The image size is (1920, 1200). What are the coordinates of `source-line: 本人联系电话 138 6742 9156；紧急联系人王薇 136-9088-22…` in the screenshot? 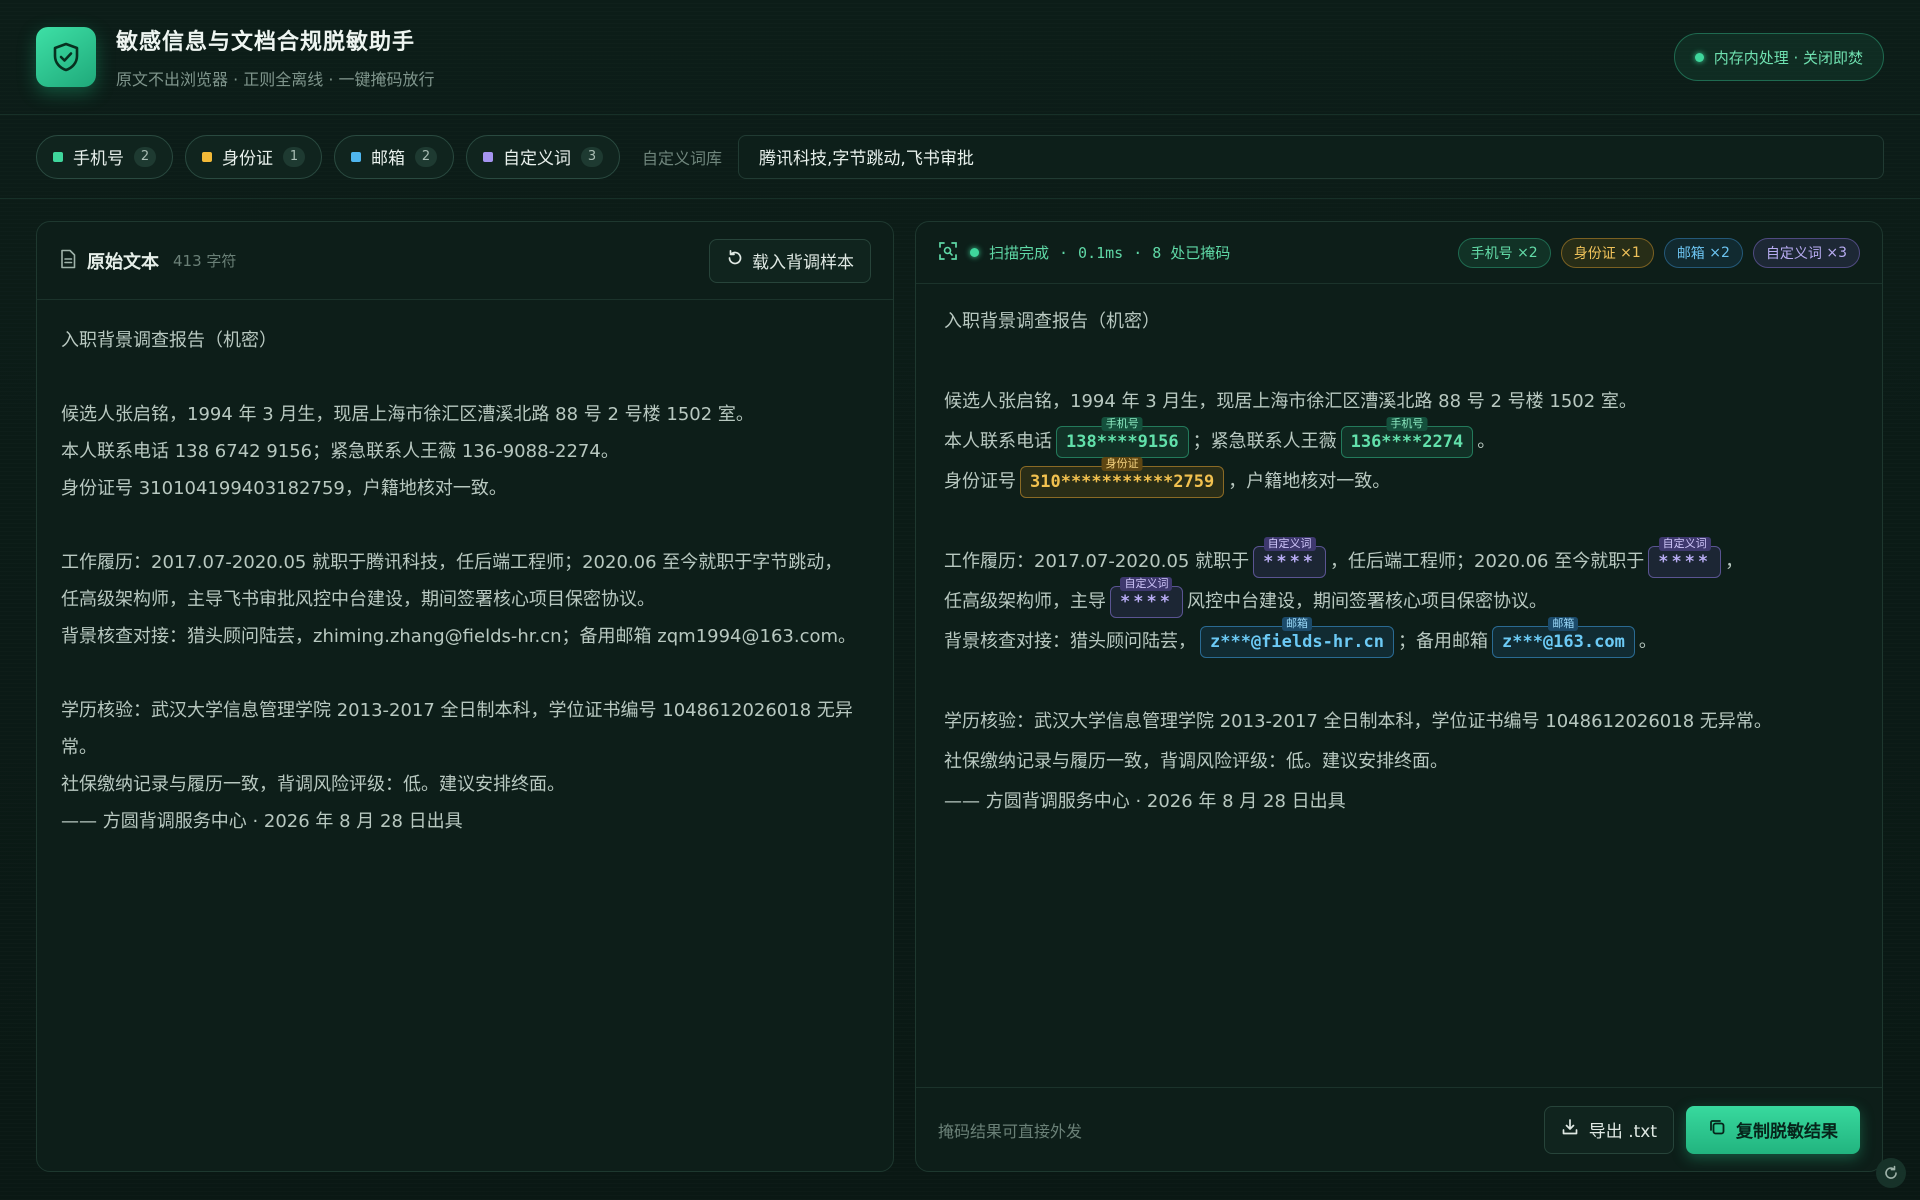 It's located at (340, 451).